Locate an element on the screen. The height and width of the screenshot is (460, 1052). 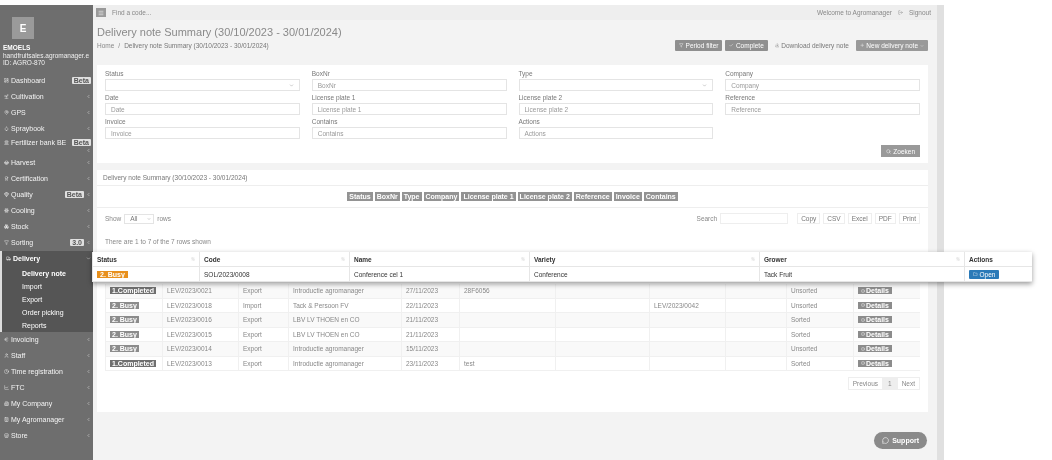
download-icon is located at coordinates (777, 45).